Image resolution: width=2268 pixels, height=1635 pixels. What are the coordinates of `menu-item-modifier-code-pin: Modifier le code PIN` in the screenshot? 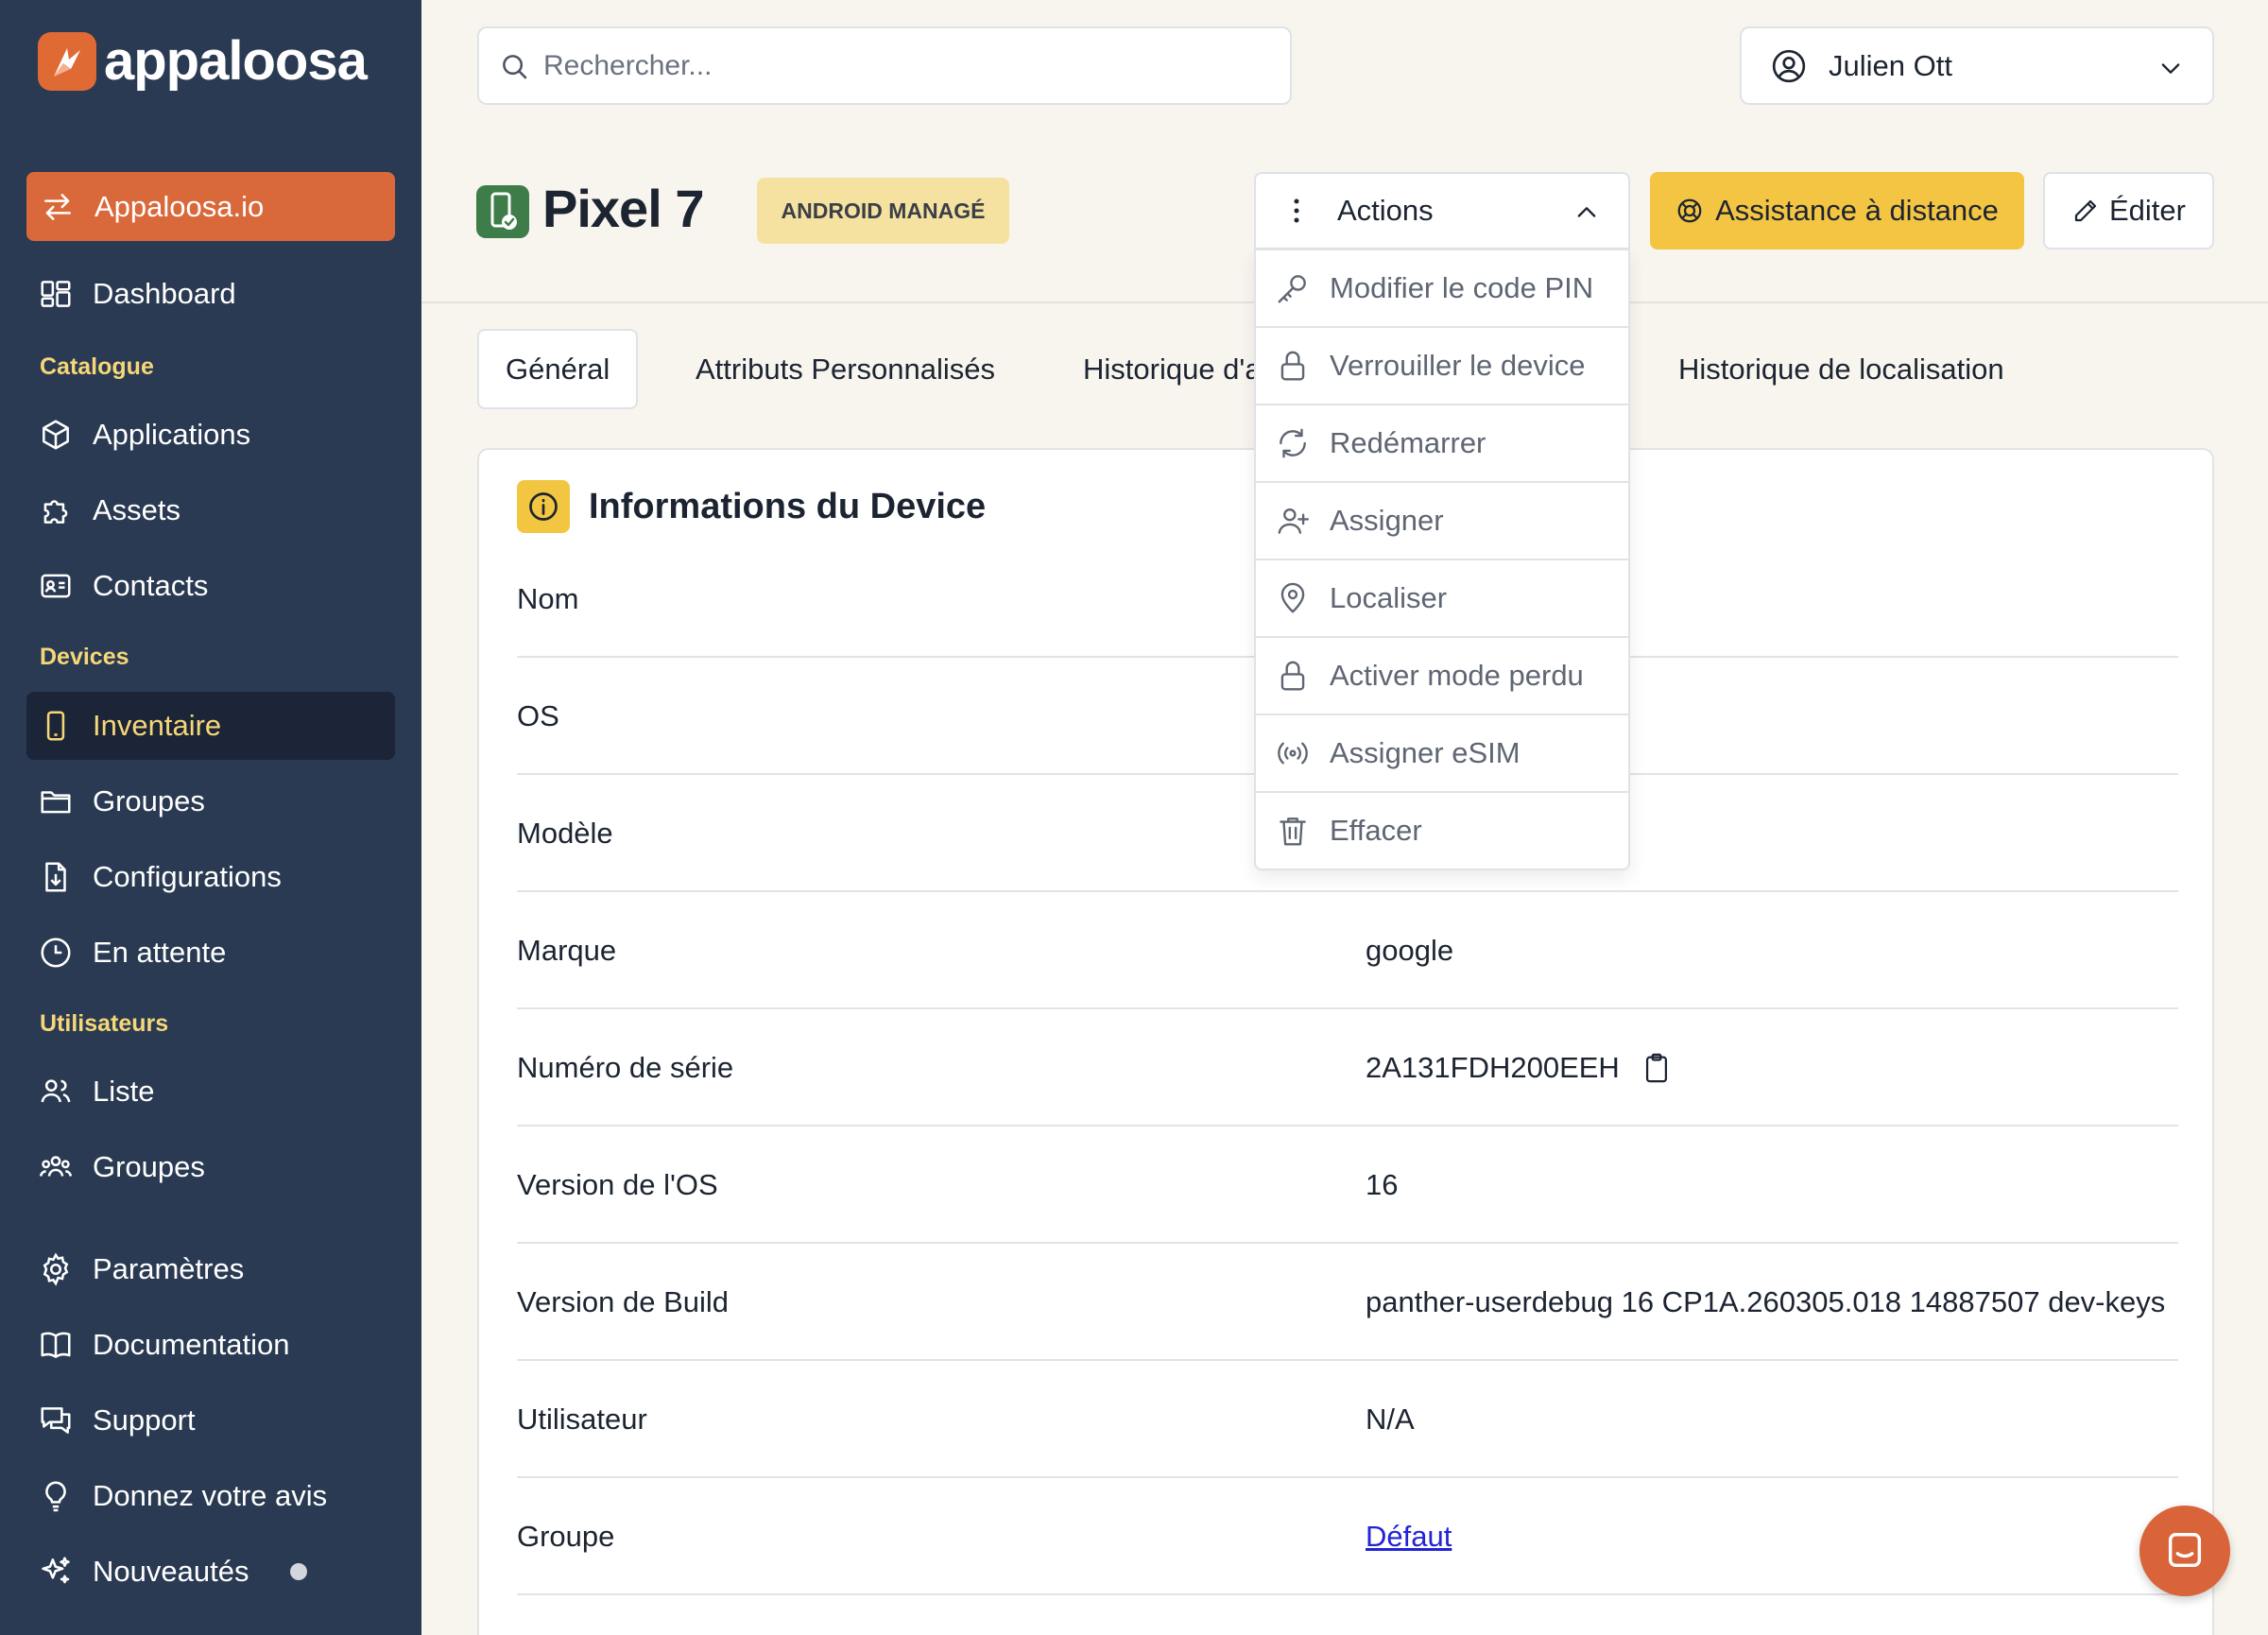 It's located at (1442, 288).